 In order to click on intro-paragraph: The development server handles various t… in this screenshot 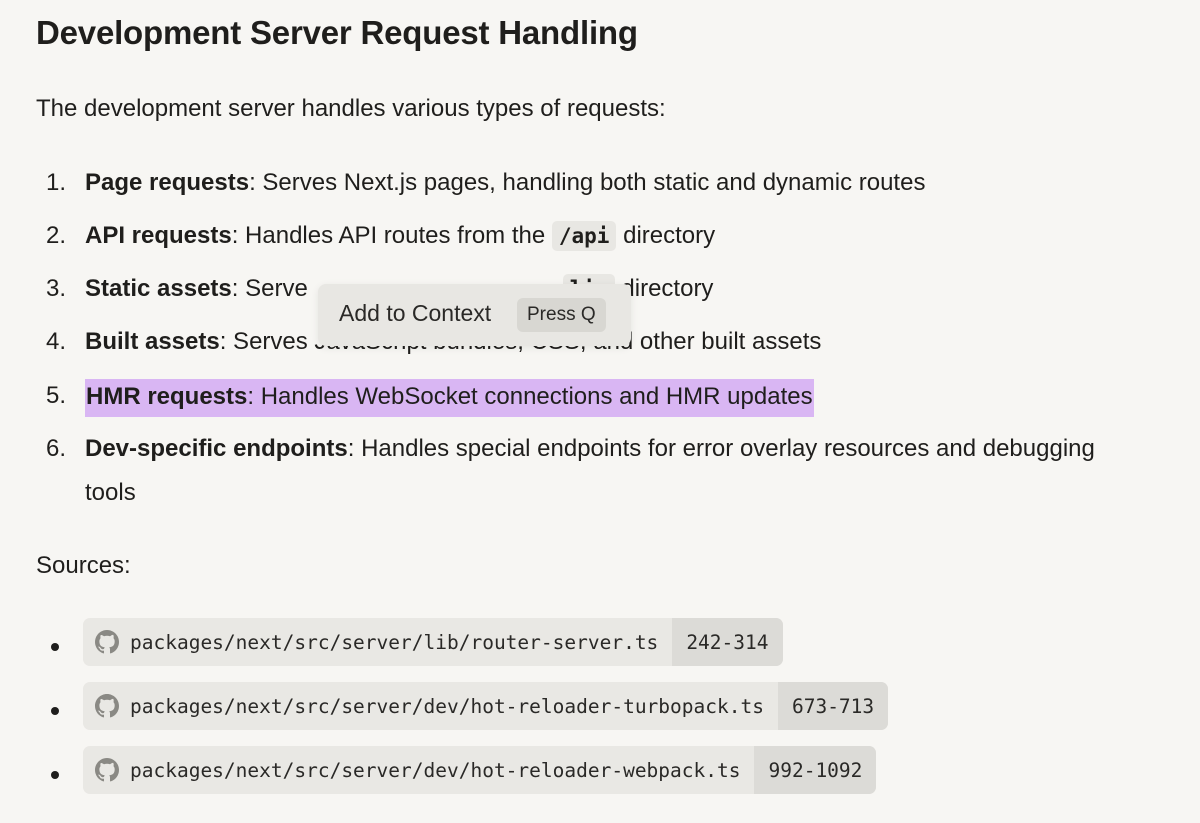, I will do `click(351, 108)`.